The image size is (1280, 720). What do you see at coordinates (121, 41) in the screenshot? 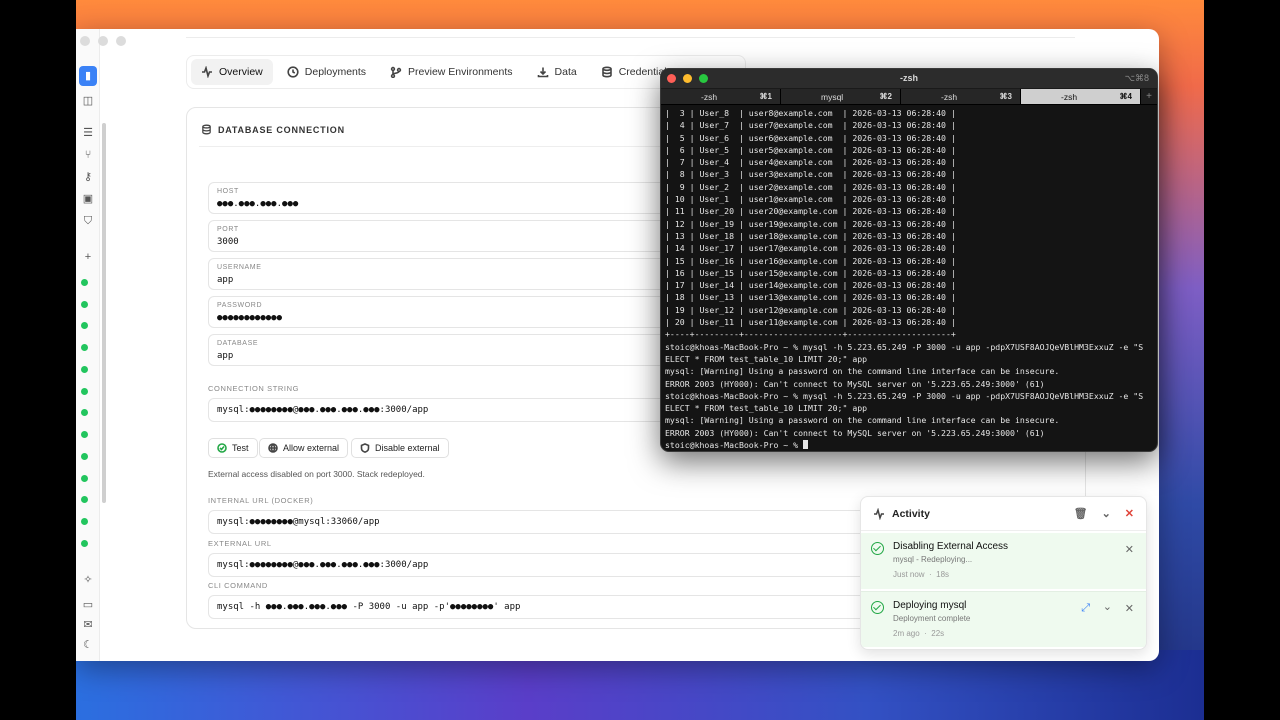
I see `zoom-window-button` at bounding box center [121, 41].